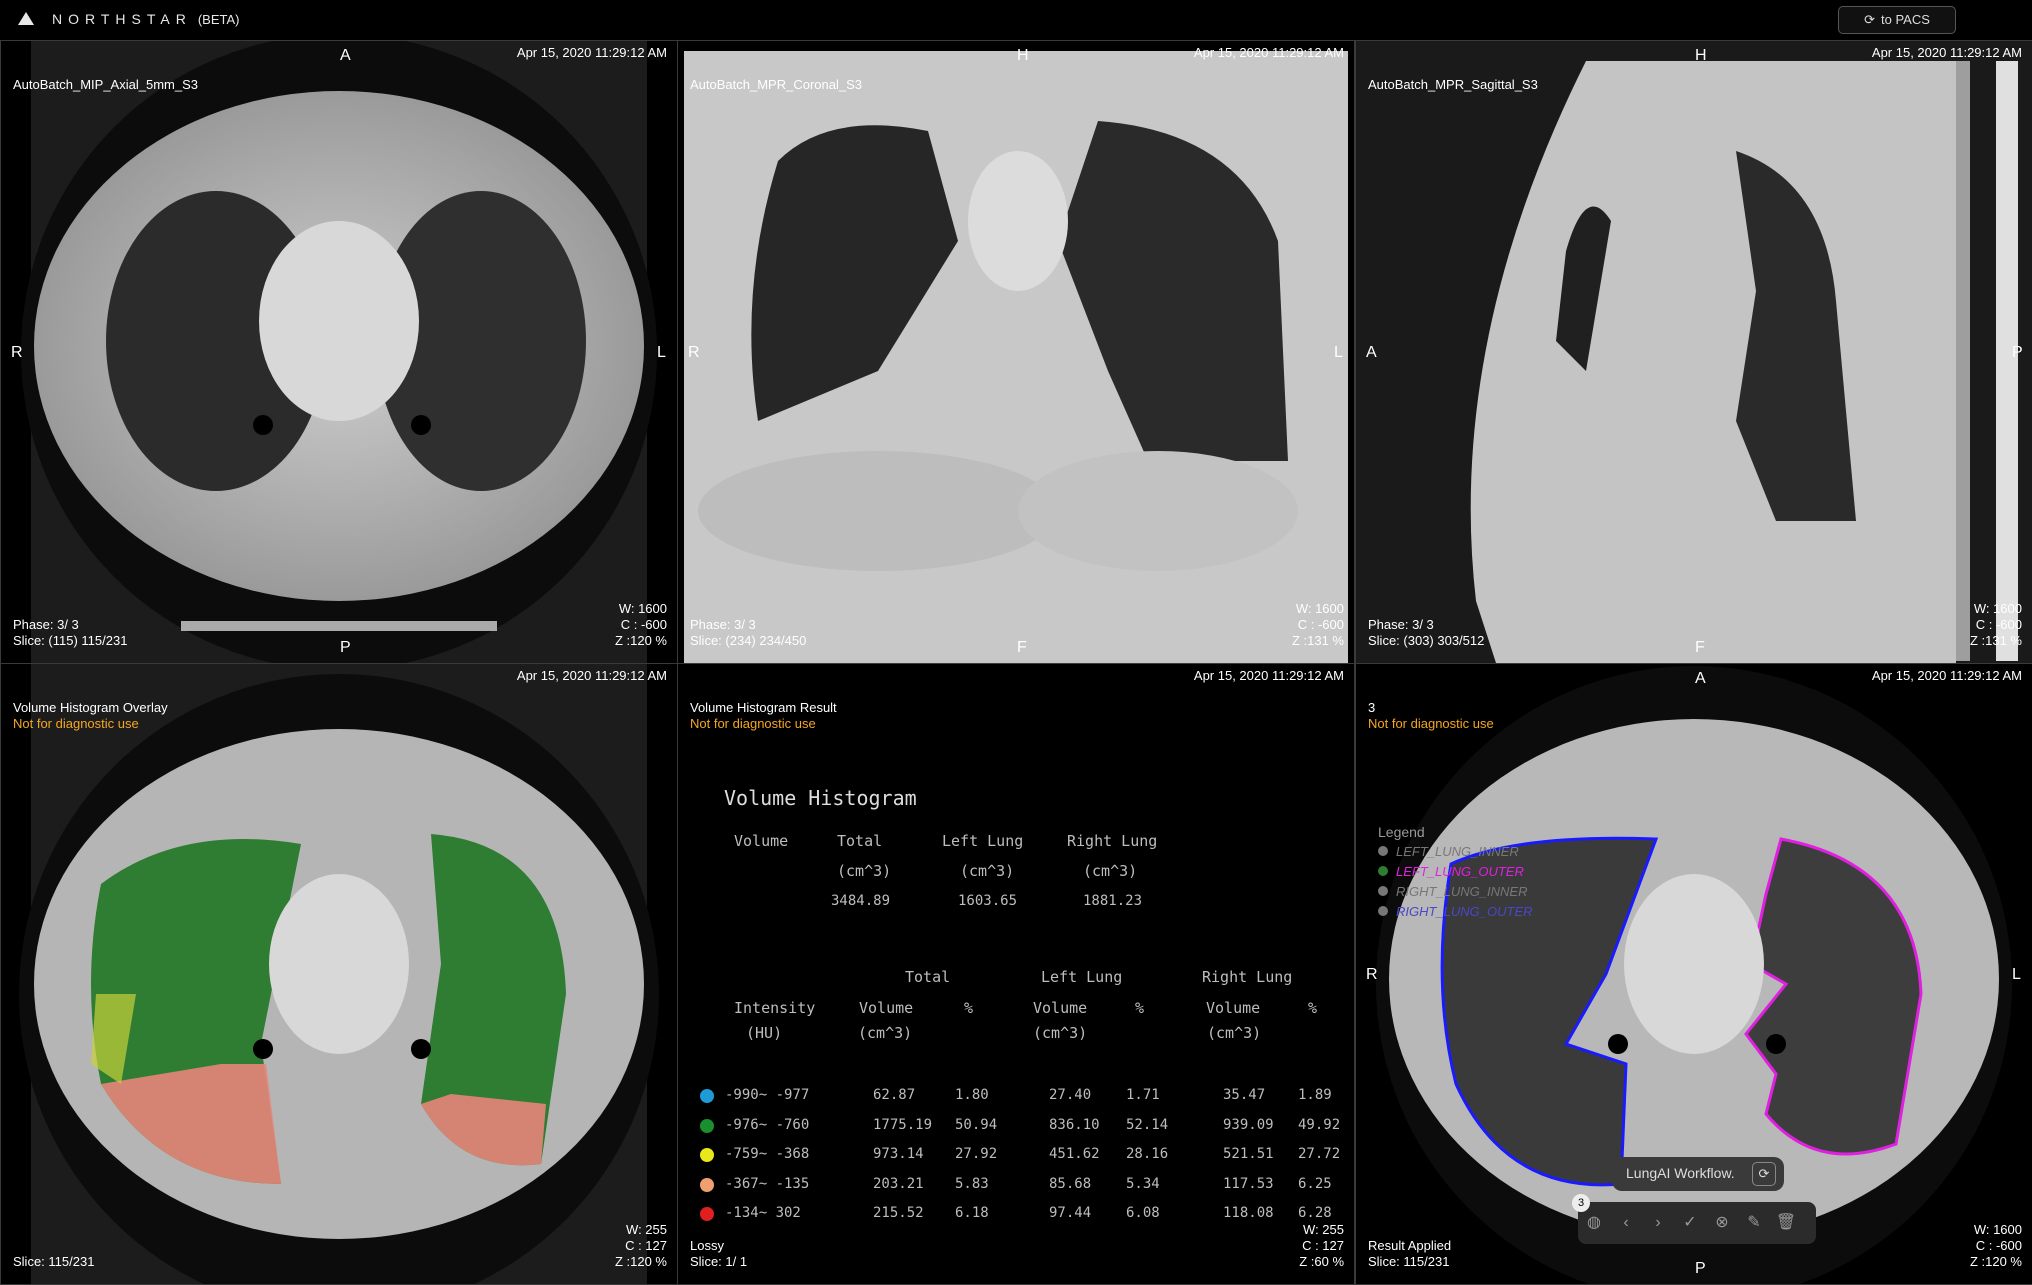 This screenshot has height=1285, width=2032. What do you see at coordinates (1070, 1183) in the screenshot?
I see `hist-cell-left-volume: 85.68` at bounding box center [1070, 1183].